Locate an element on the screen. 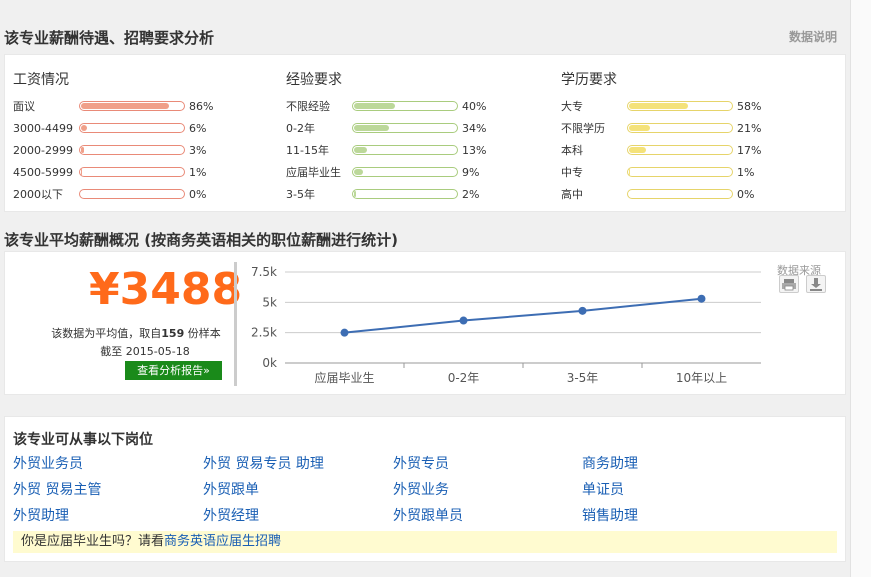  average-note: 该数据为平均值，取自159 份样本 is located at coordinates (136, 333).